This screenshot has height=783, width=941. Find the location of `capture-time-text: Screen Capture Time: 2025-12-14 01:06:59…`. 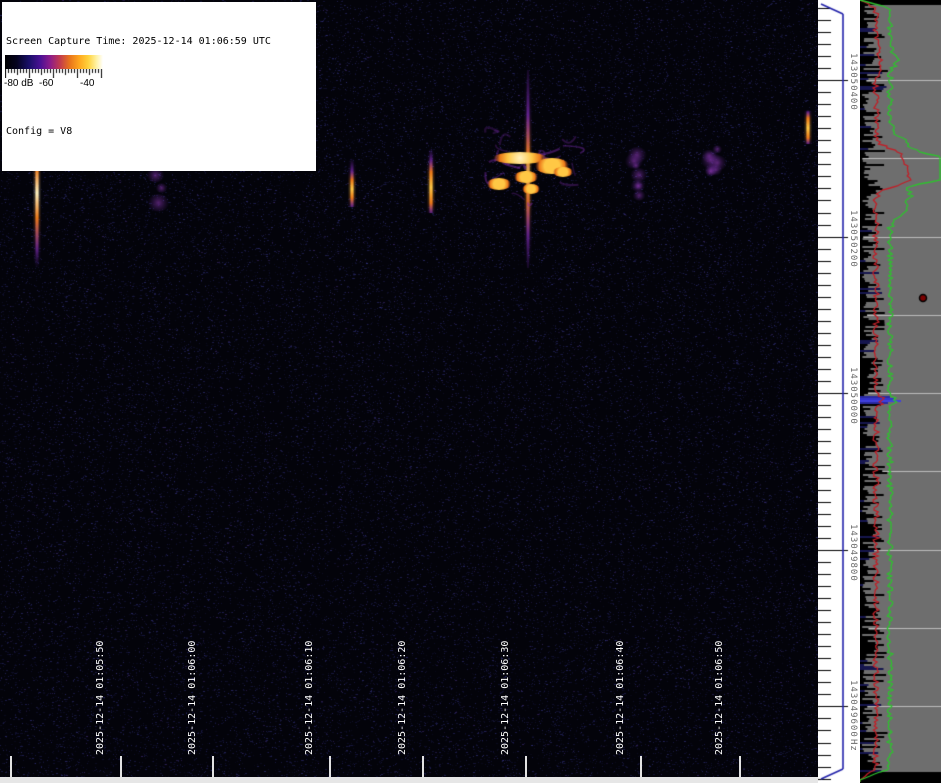

capture-time-text: Screen Capture Time: 2025-12-14 01:06:59… is located at coordinates (138, 41).